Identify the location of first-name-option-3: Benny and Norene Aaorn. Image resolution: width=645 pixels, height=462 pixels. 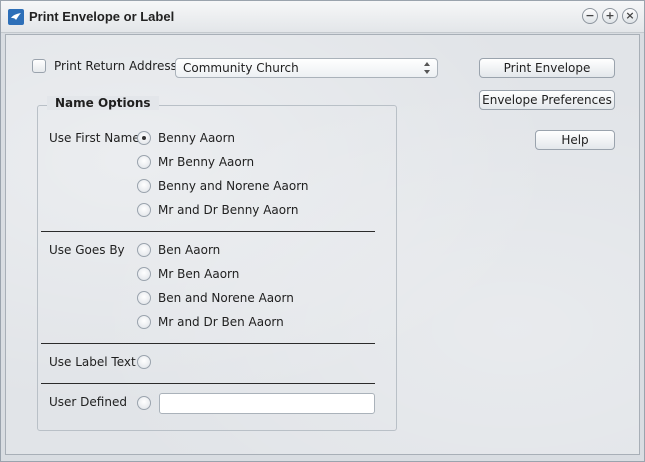
(233, 186).